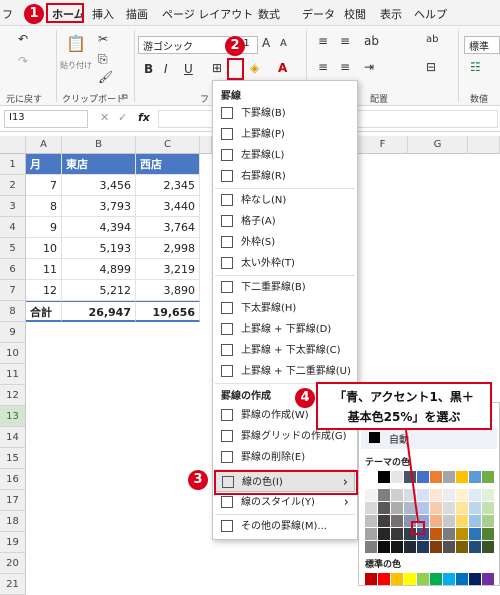 This screenshot has height=595, width=500. I want to click on table-cell: 2,998, so click(168, 248).